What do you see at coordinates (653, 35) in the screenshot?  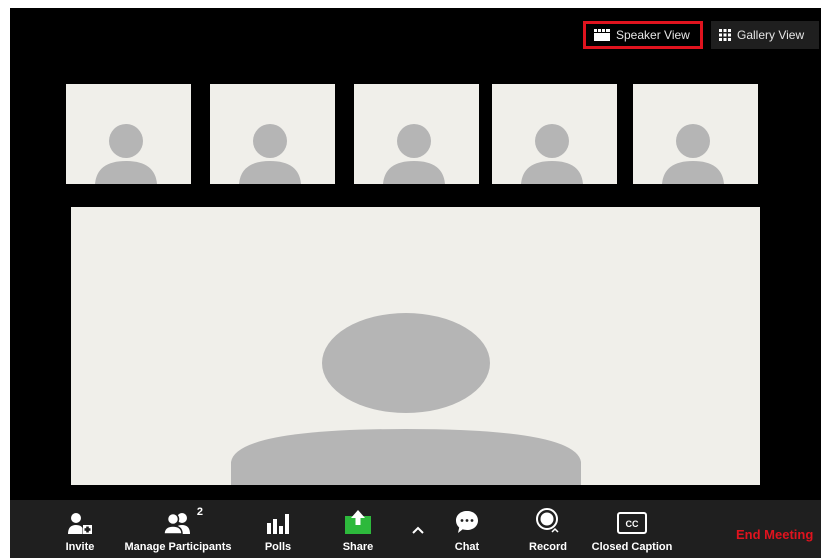 I see `speaker-view-label: Speaker View` at bounding box center [653, 35].